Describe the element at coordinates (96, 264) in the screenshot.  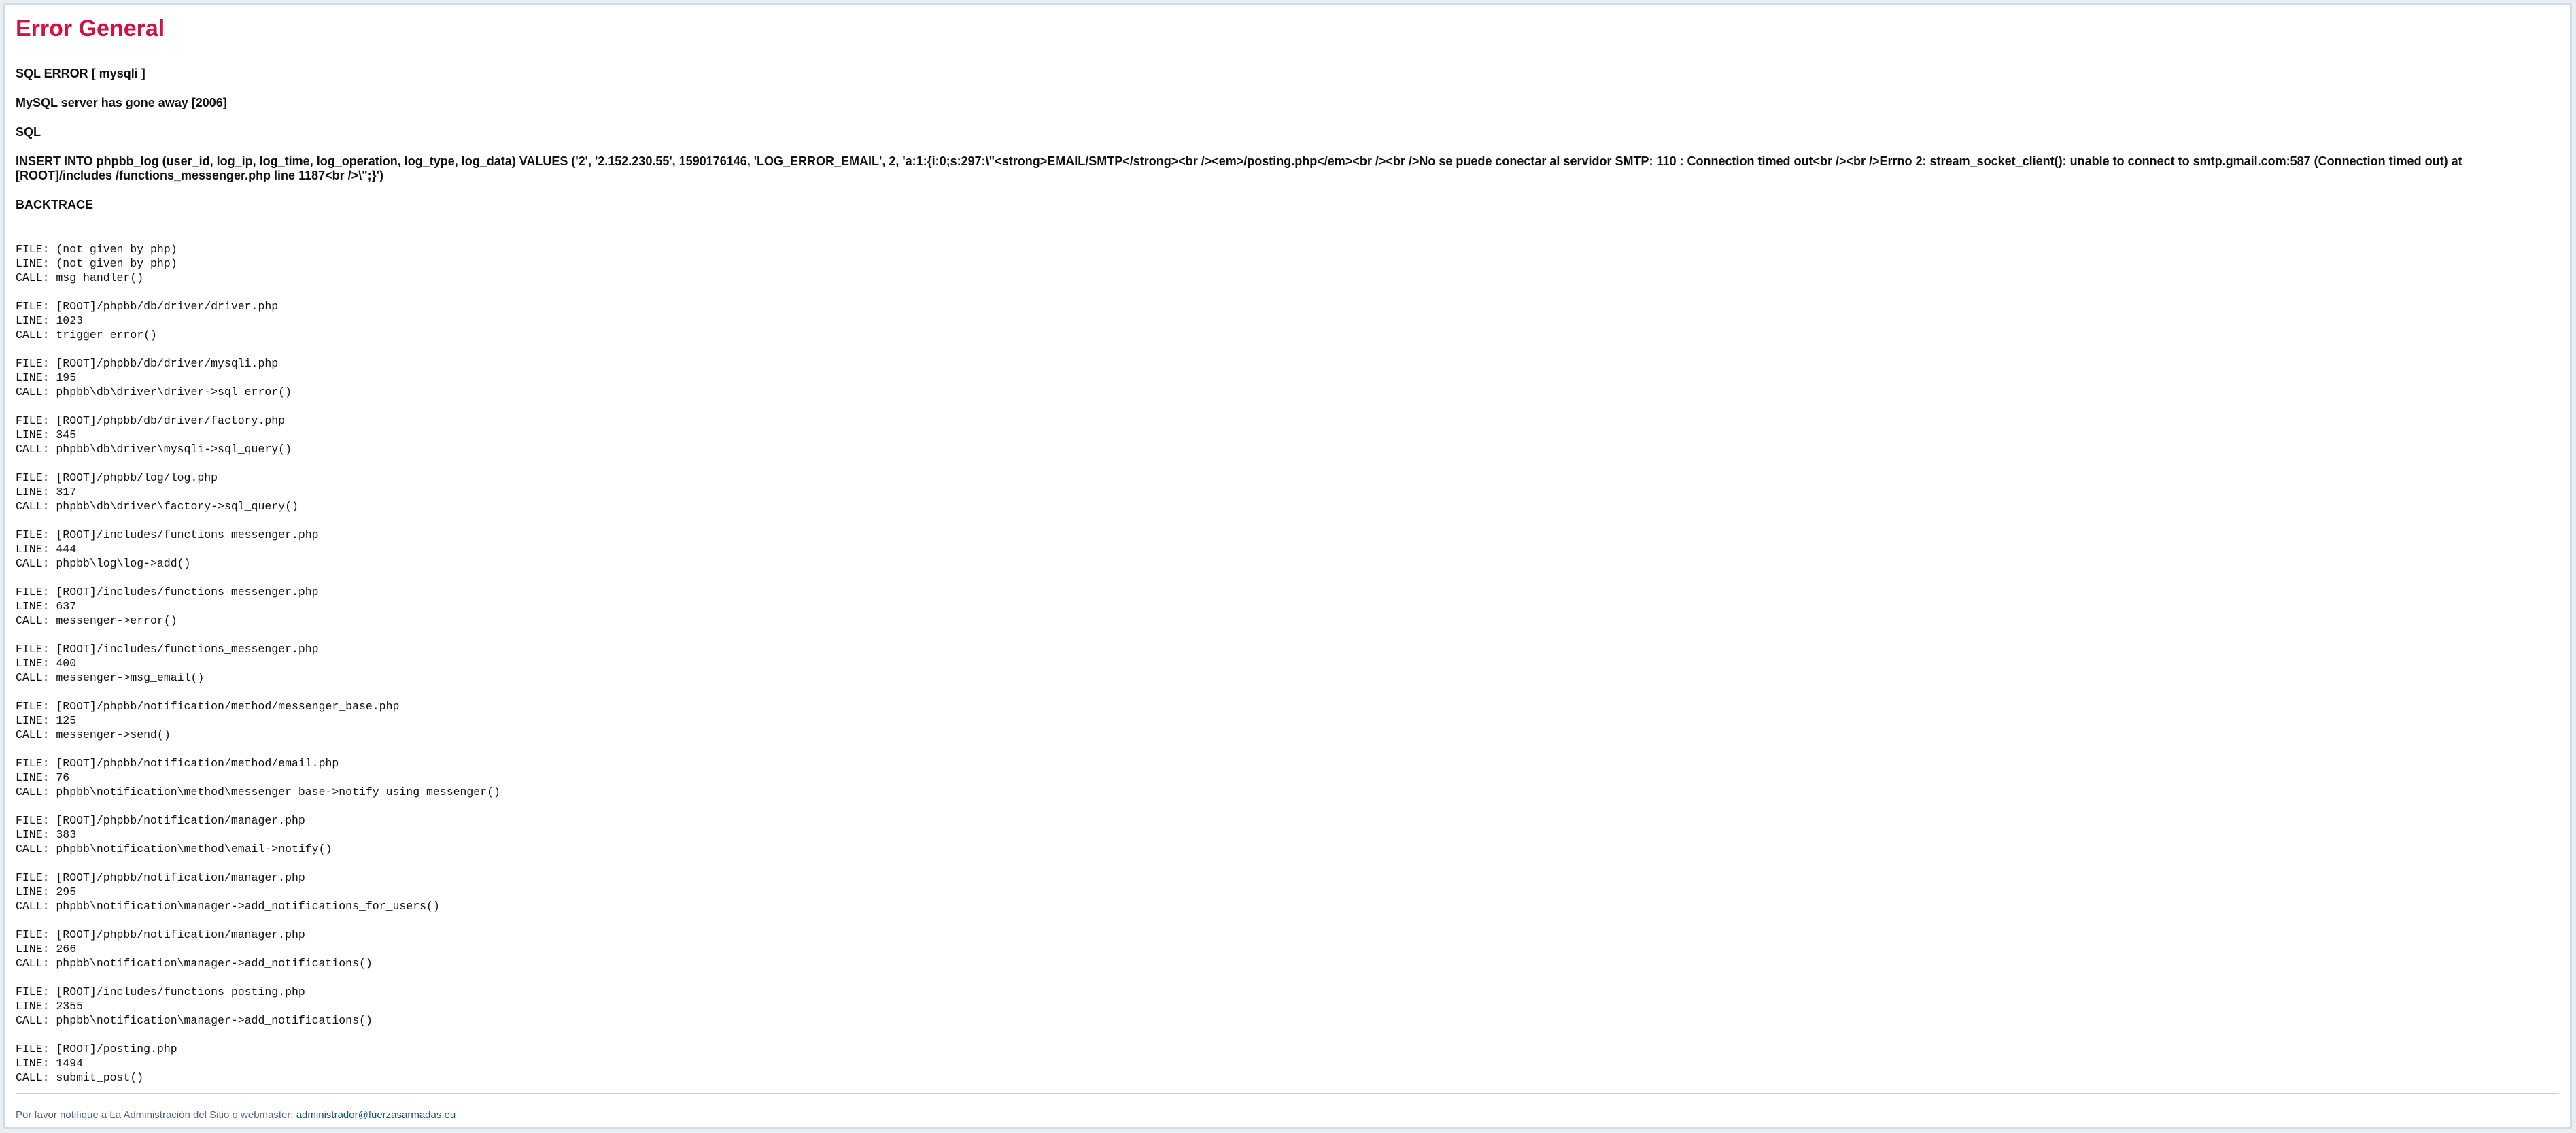
I see `backtrace-line: LINE: (not given by php)` at that location.